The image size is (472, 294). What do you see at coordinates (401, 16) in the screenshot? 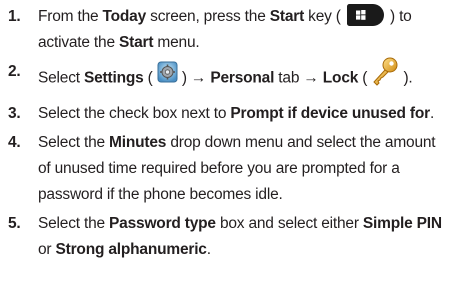
I see `step-text: ) to` at bounding box center [401, 16].